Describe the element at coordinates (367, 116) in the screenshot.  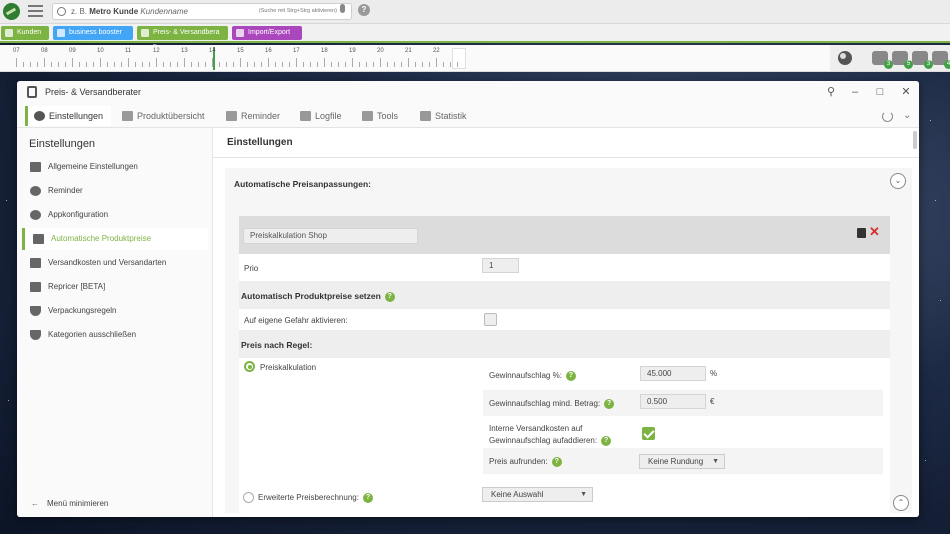
I see `tools-icon` at that location.